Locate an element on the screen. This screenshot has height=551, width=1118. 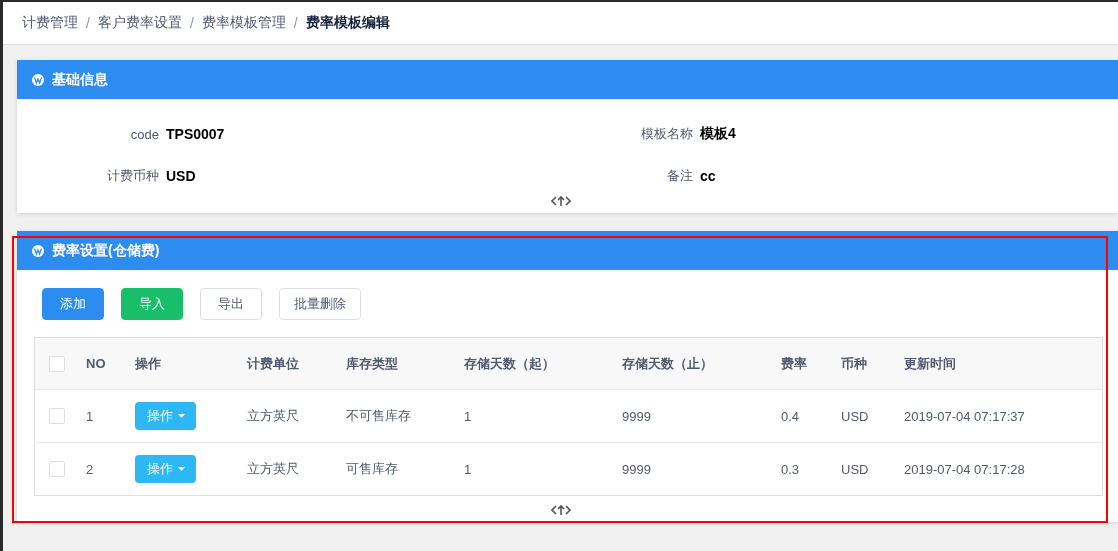
breadcrumb-item: 计费管理 is located at coordinates (50, 23).